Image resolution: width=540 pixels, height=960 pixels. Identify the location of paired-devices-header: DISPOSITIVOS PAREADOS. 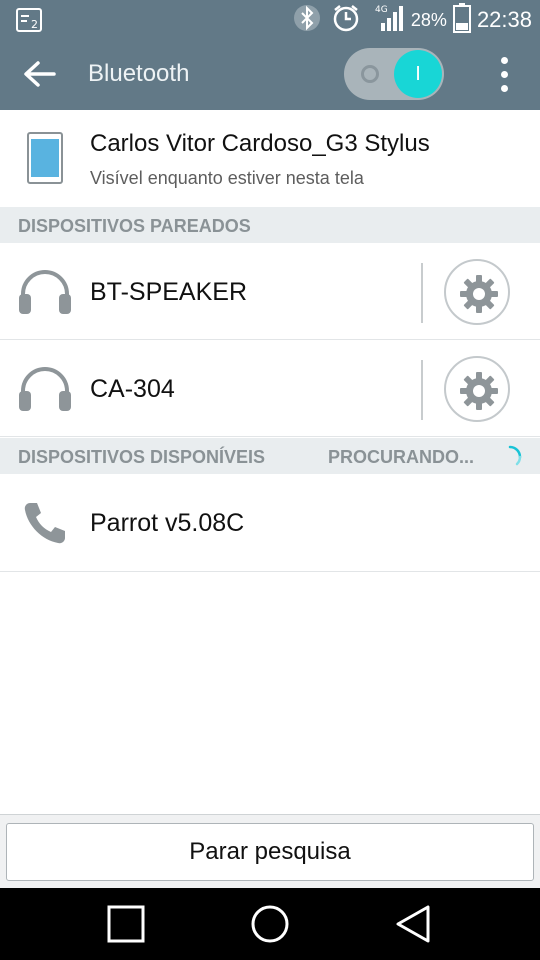
(270, 225).